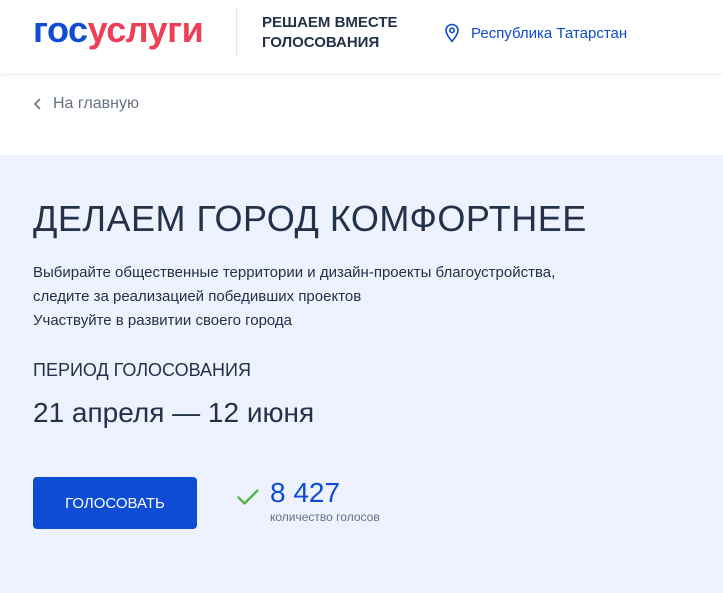  Describe the element at coordinates (163, 320) in the screenshot. I see `description-line: Участвуйте в развитии своего города` at that location.